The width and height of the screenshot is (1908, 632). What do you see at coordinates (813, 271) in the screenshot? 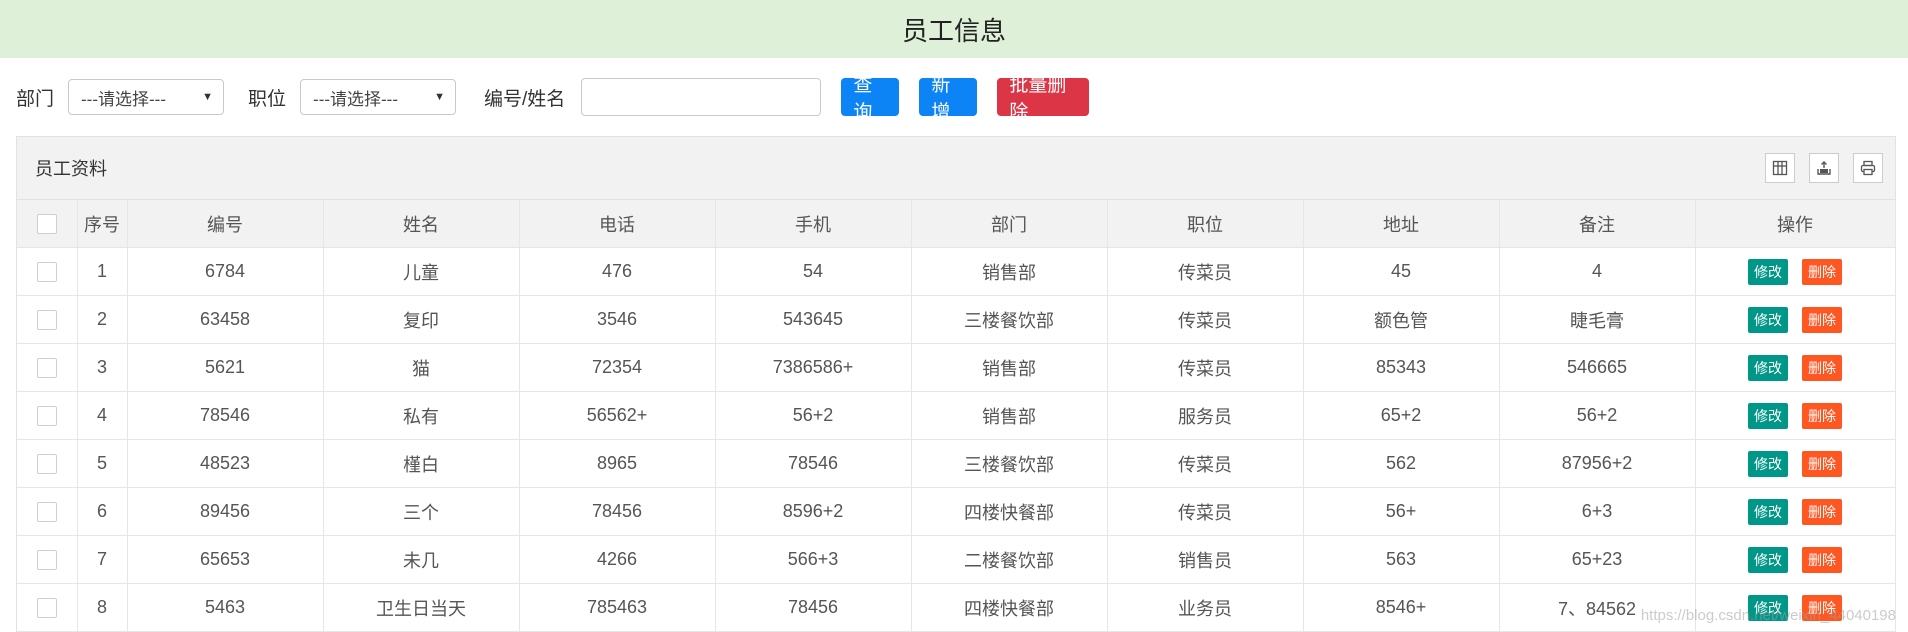
I see `table-cell: 54` at bounding box center [813, 271].